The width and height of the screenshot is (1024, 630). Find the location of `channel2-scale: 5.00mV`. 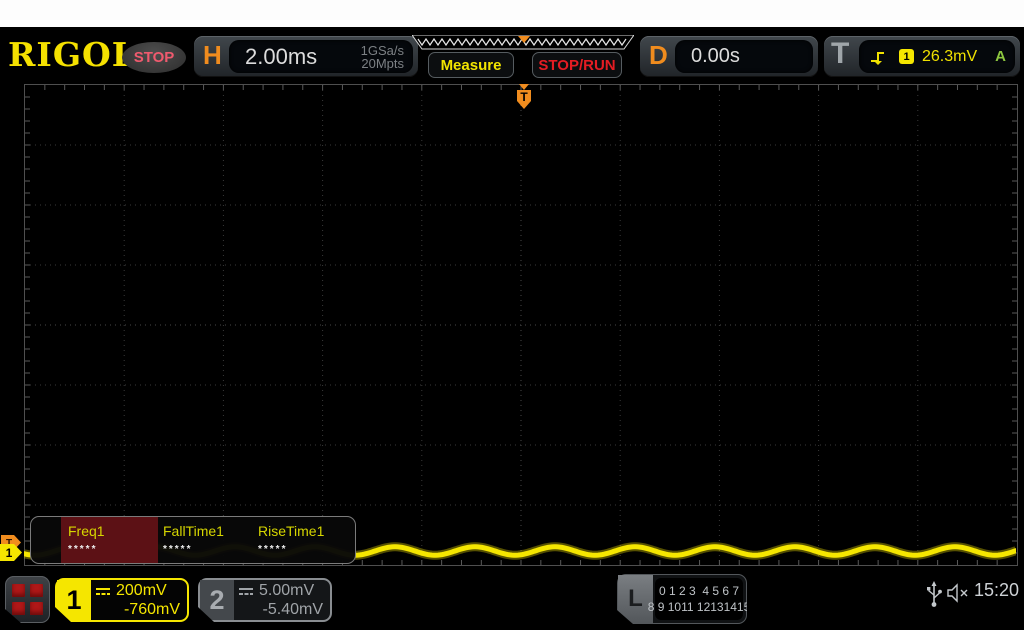

channel2-scale: 5.00mV is located at coordinates (287, 590).